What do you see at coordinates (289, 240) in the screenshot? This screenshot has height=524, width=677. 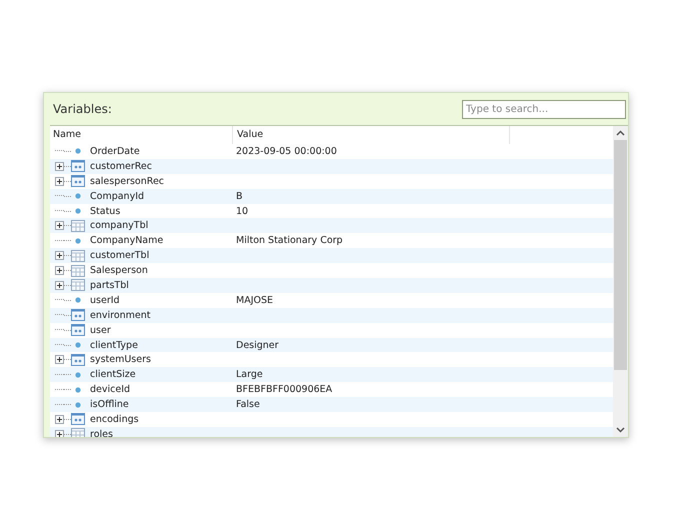 I see `variable-value: Milton Stationary Corp` at bounding box center [289, 240].